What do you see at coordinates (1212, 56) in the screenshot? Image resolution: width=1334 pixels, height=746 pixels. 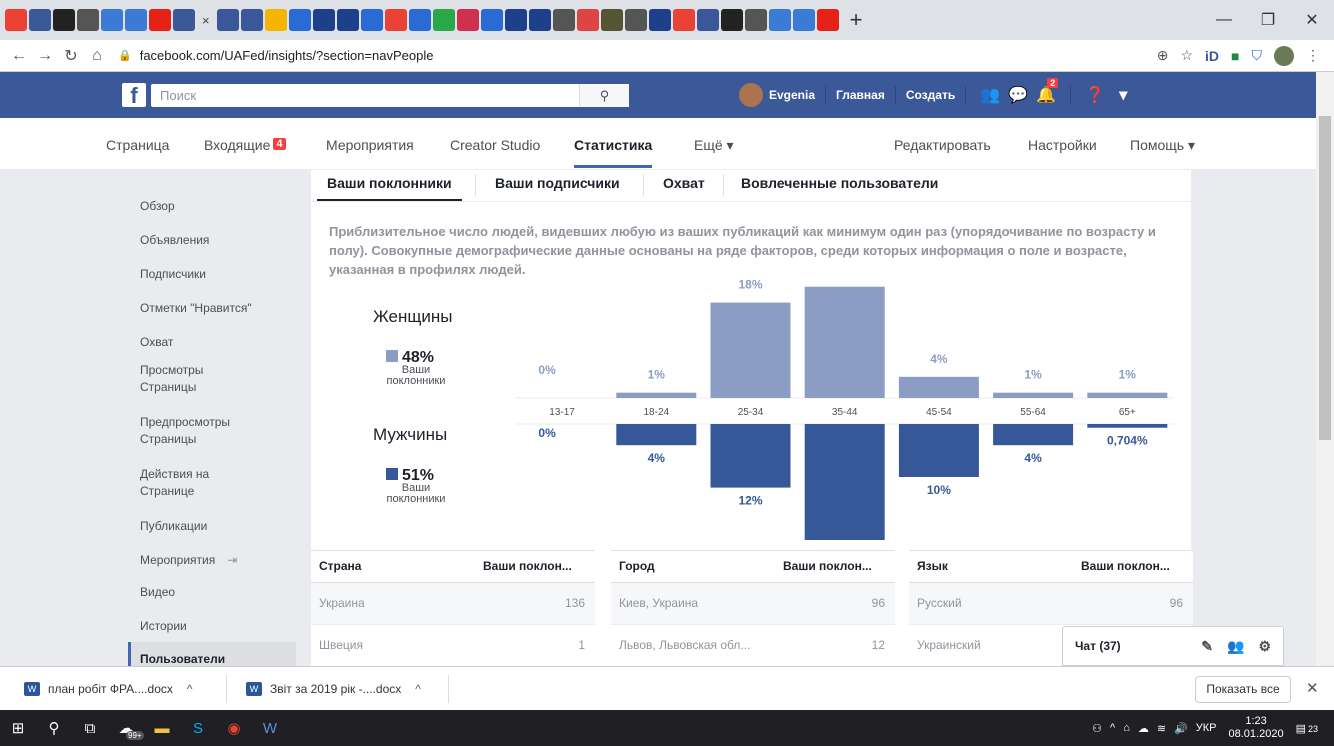 I see `extension-icon: iD` at bounding box center [1212, 56].